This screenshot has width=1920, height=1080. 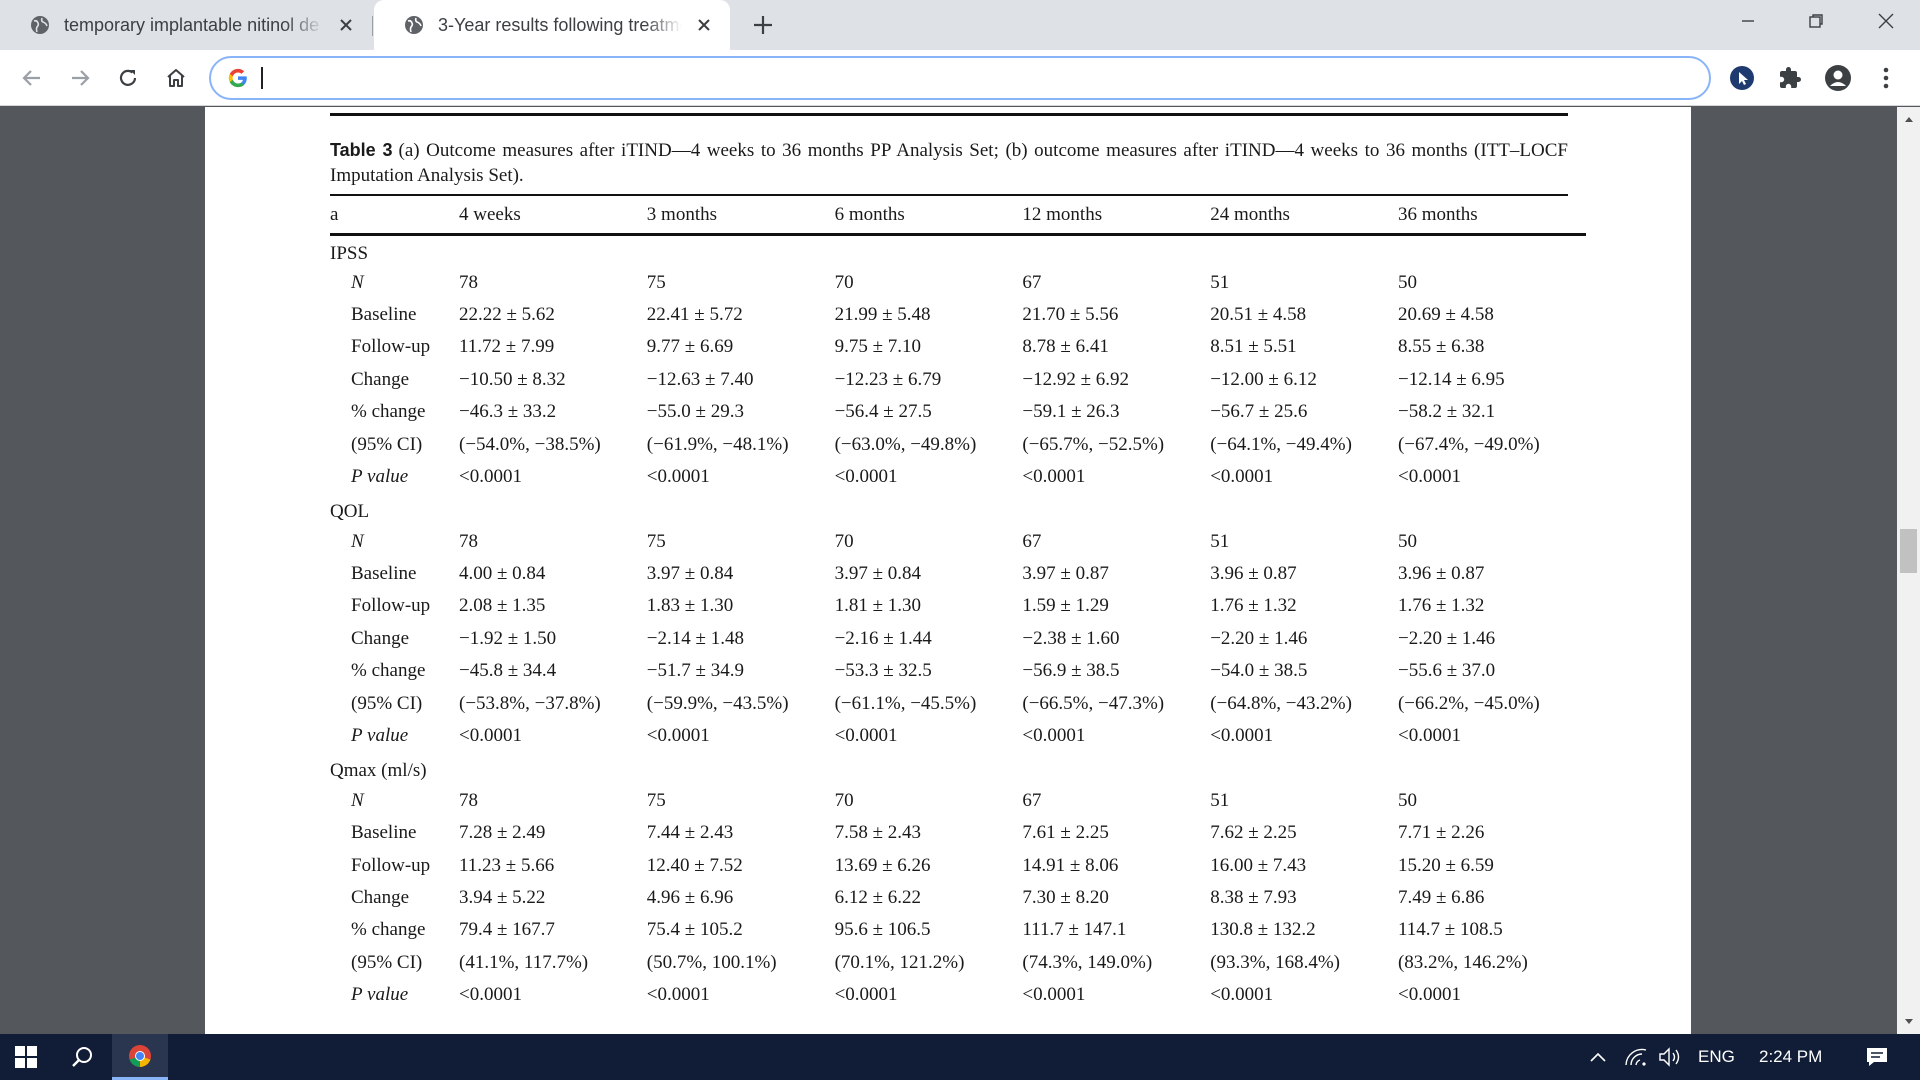 I want to click on vertical-scrollbar, so click(x=1908, y=570).